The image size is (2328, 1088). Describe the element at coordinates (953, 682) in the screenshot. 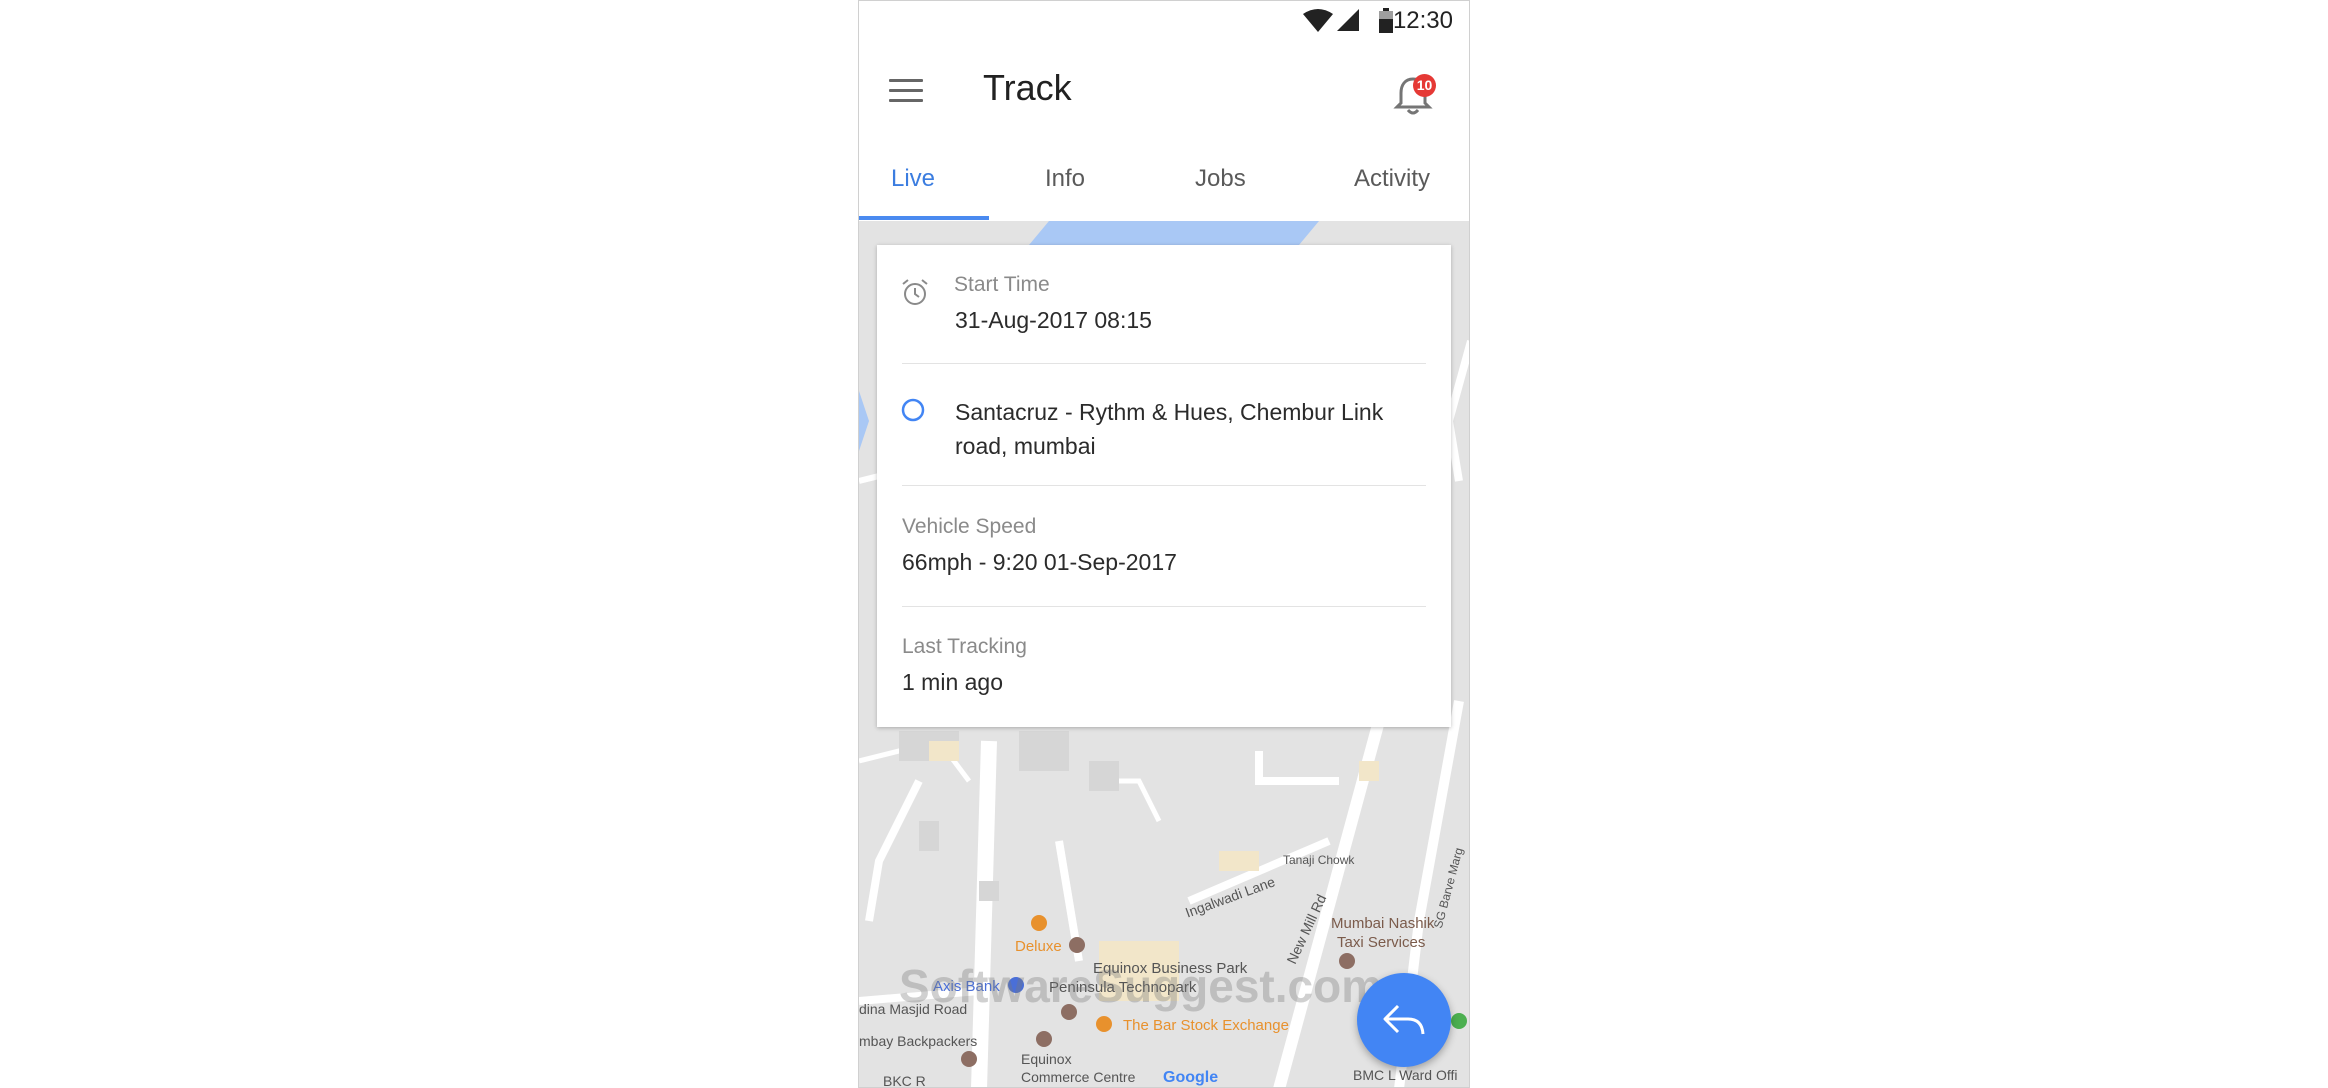

I see `last-tracking-value: 1 min ago` at that location.